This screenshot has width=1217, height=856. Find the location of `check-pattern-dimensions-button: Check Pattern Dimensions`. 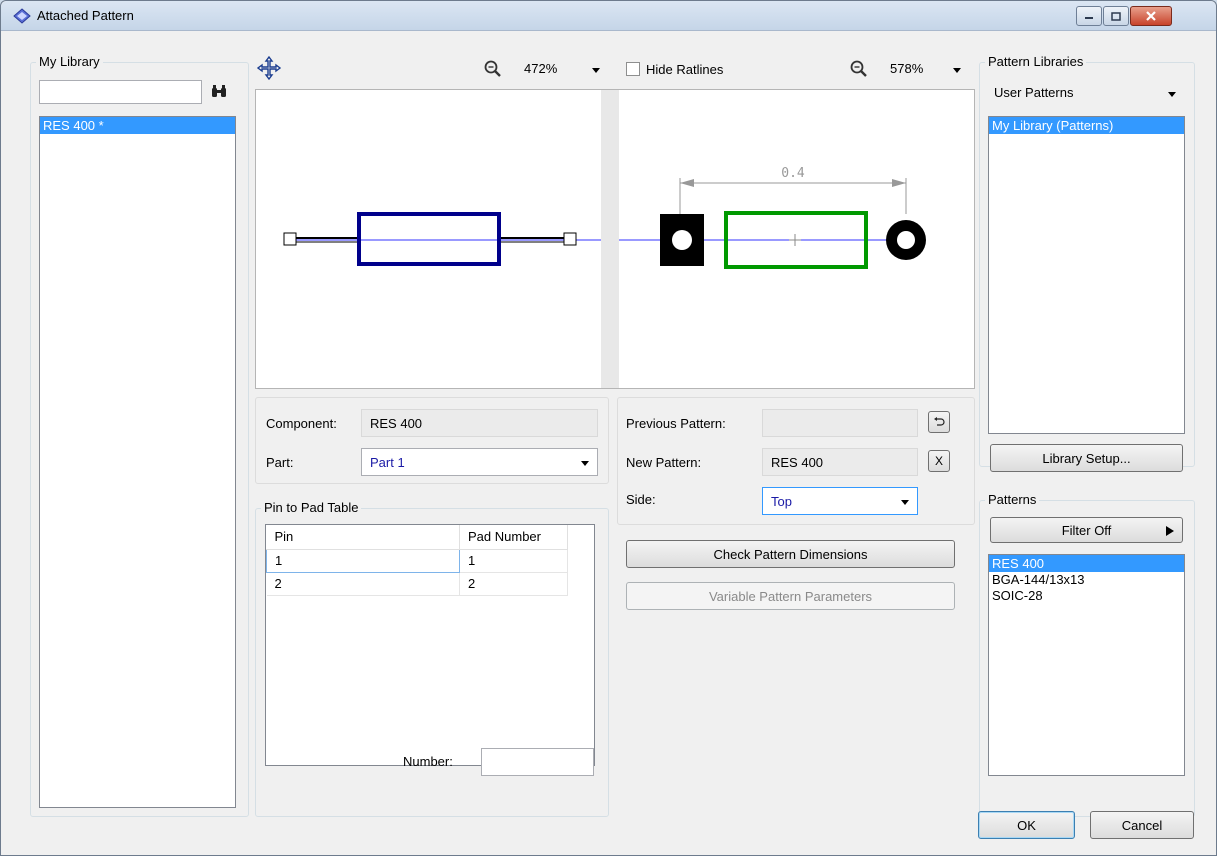

check-pattern-dimensions-button: Check Pattern Dimensions is located at coordinates (790, 554).